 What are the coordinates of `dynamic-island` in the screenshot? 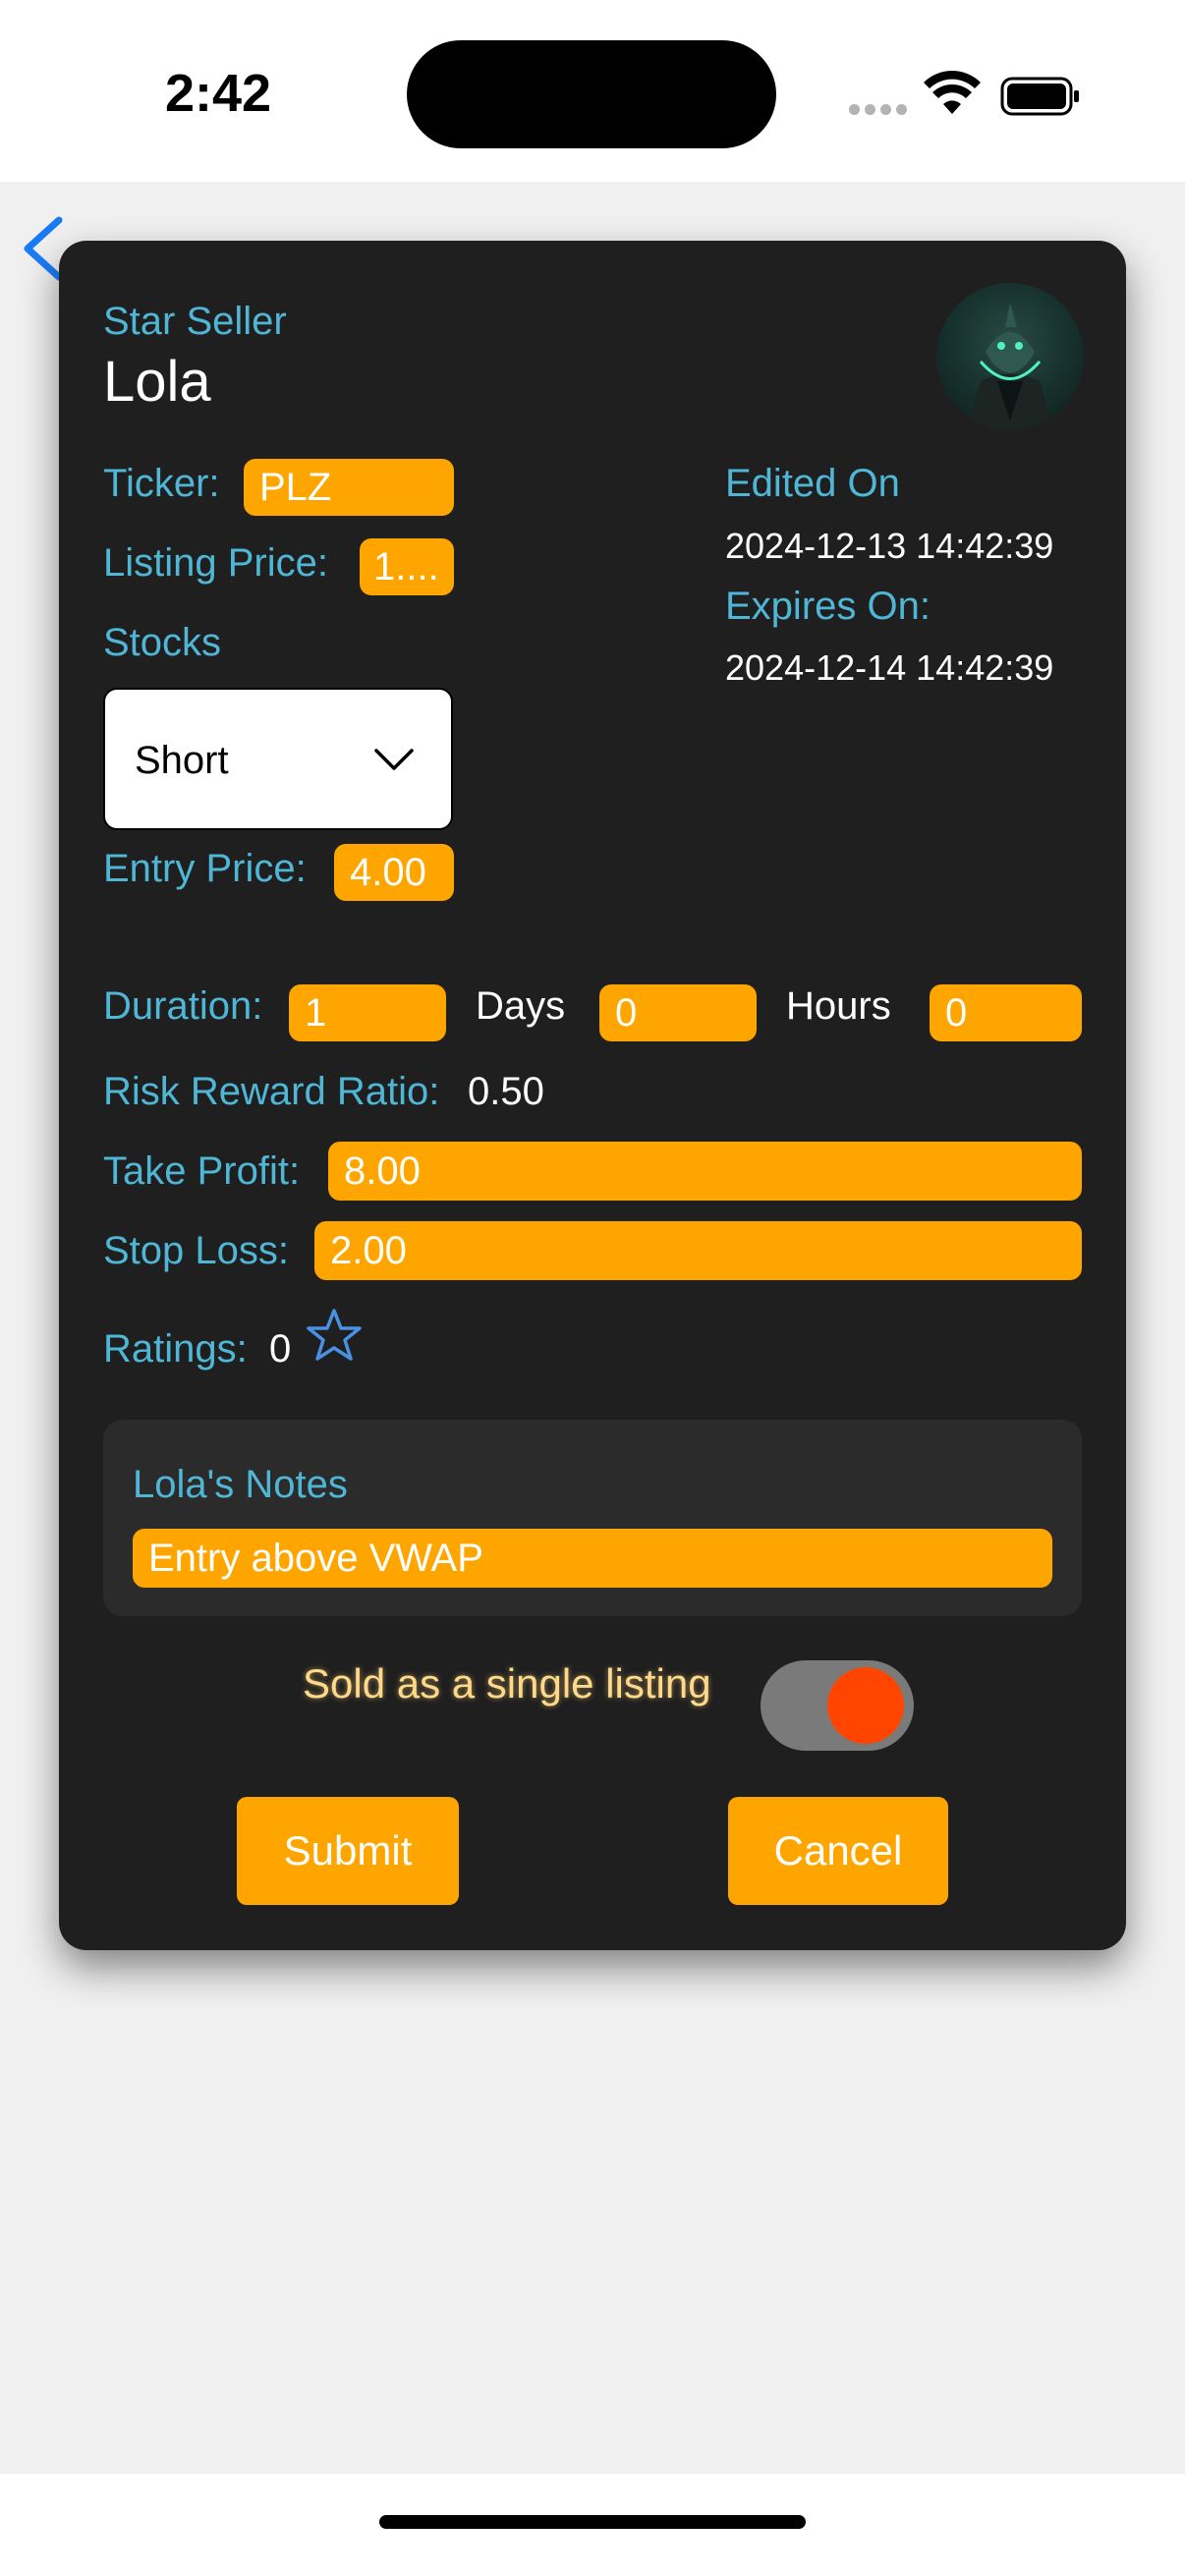 It's located at (592, 94).